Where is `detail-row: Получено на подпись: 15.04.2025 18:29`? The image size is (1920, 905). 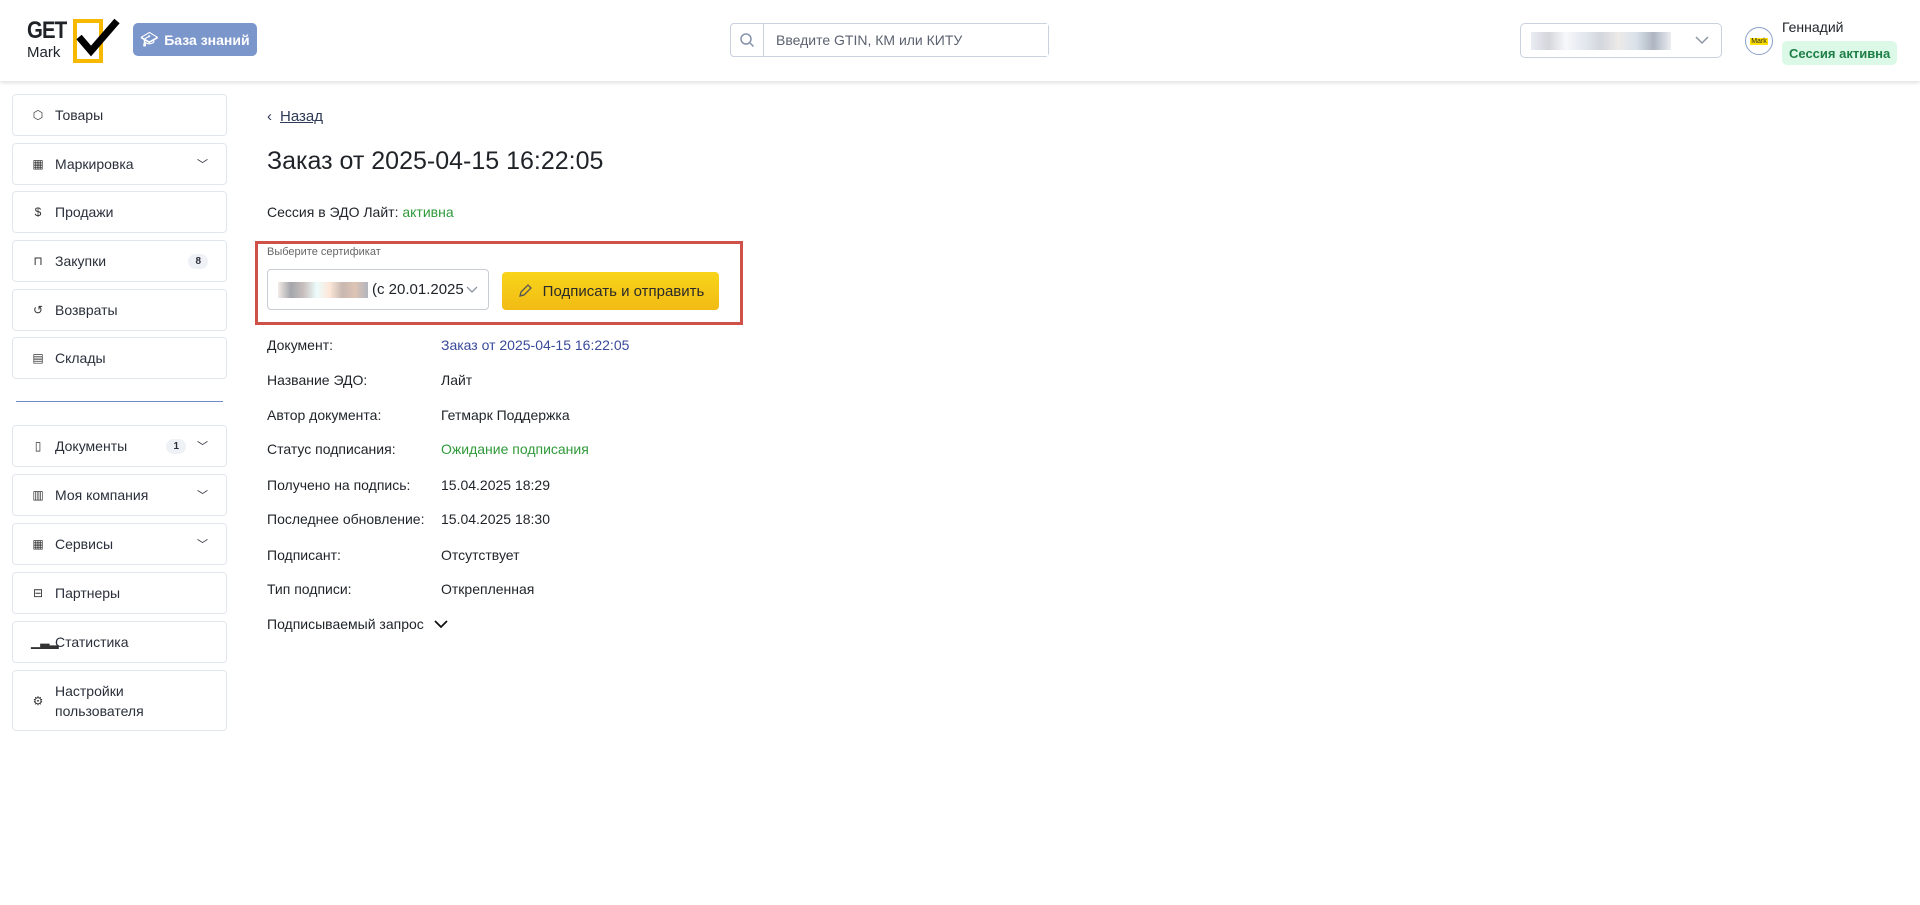 detail-row: Получено на подпись: 15.04.2025 18:29 is located at coordinates (408, 485).